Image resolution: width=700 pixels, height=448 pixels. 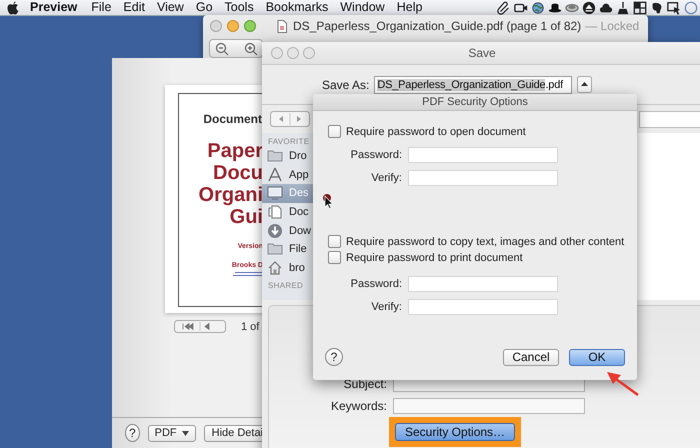 What do you see at coordinates (236, 48) in the screenshot?
I see `zoom-buttons` at bounding box center [236, 48].